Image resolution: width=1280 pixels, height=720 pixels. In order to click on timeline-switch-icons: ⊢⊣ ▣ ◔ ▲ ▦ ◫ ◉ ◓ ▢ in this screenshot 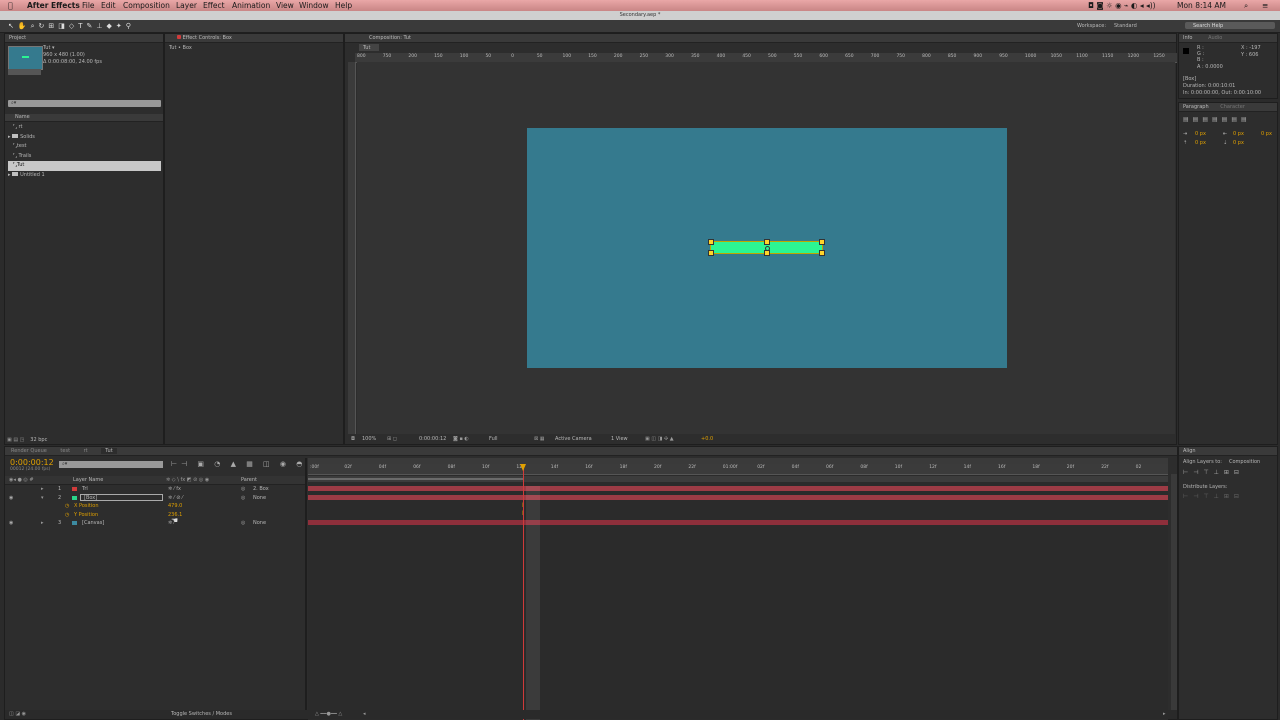, I will do `click(247, 464)`.